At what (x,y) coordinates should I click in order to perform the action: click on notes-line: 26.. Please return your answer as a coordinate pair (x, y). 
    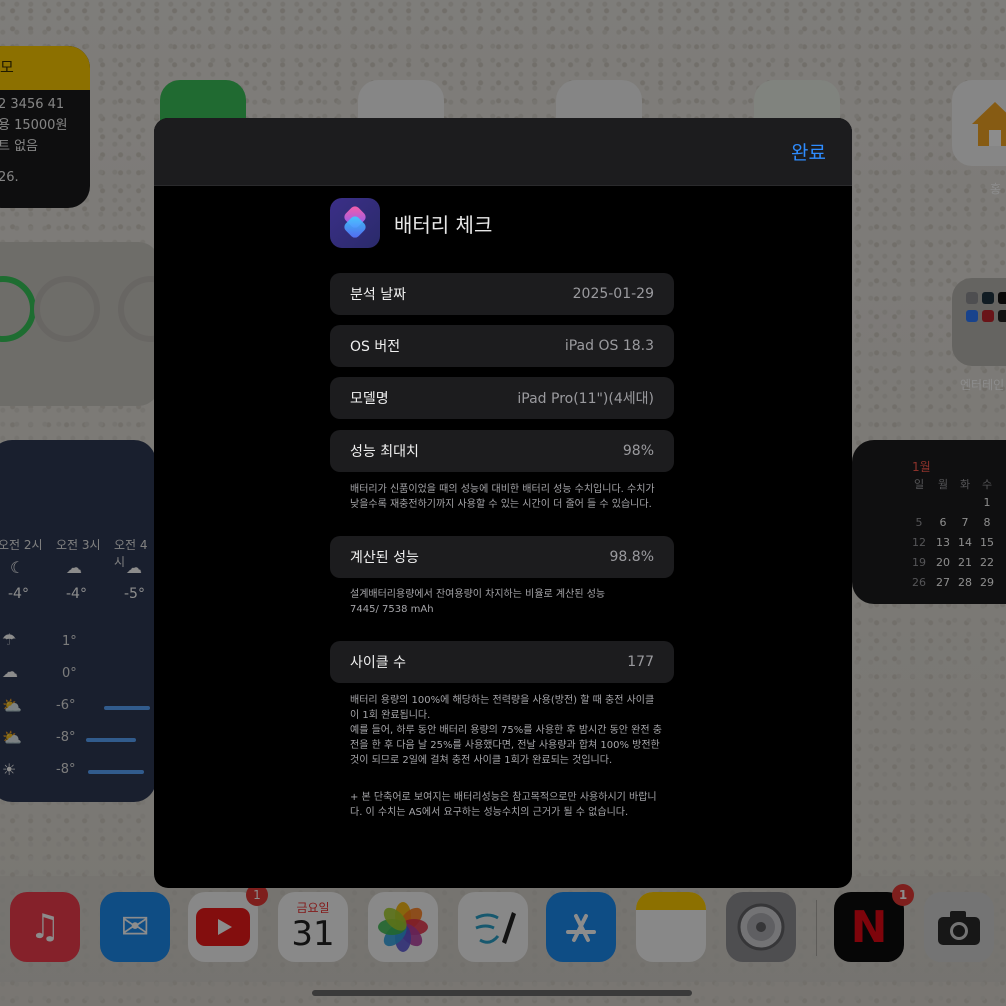
    Looking at the image, I should click on (9, 177).